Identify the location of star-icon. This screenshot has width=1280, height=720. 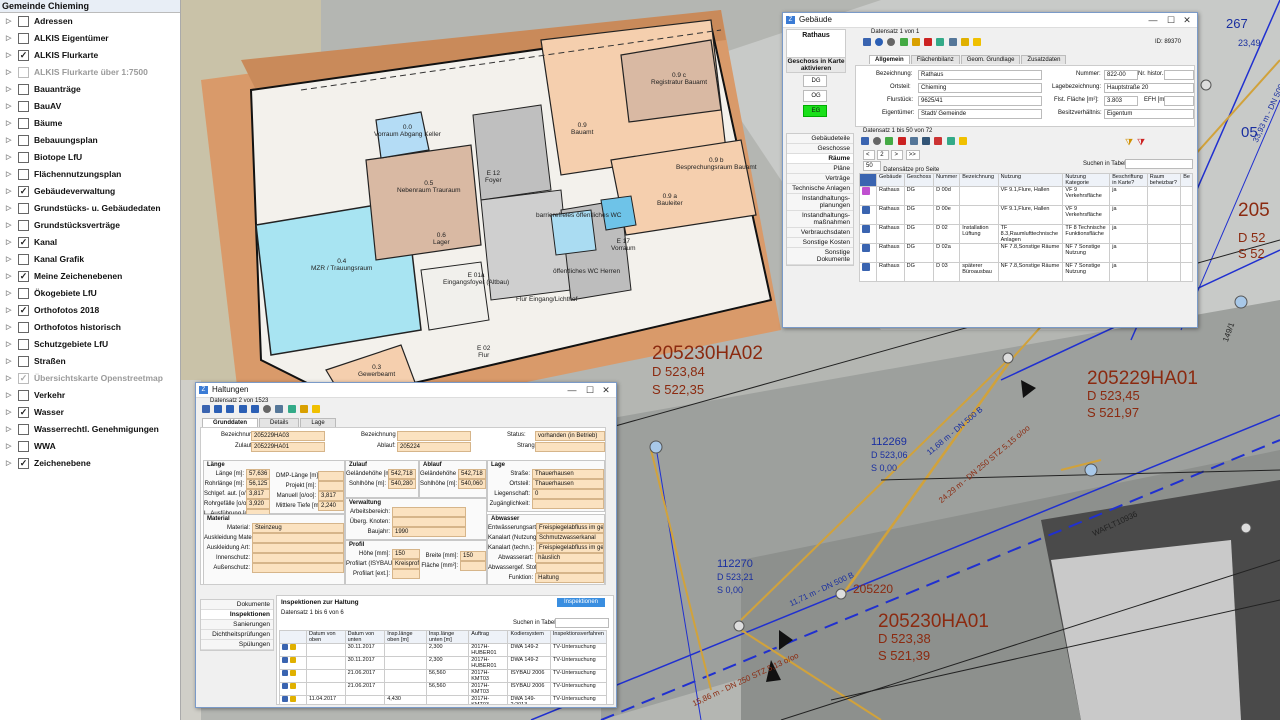
(964, 42).